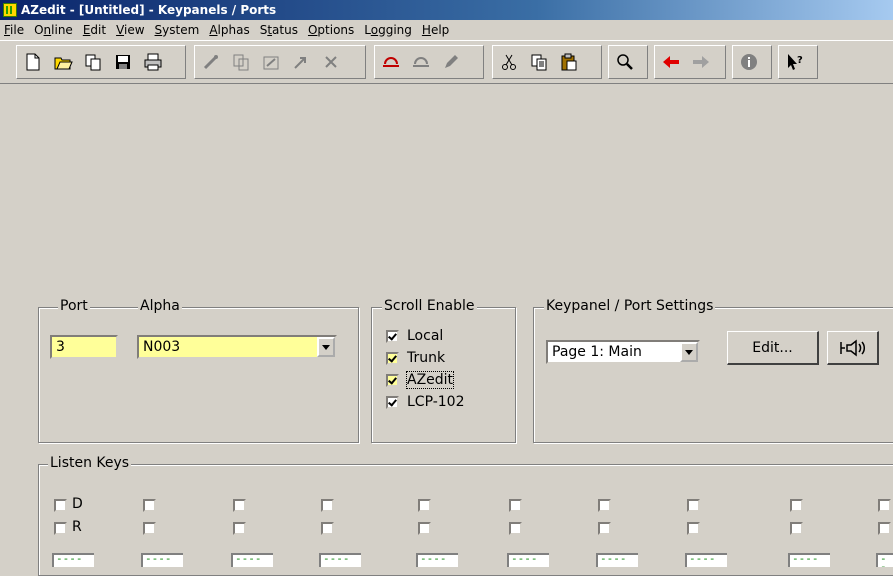 This screenshot has height=576, width=893. What do you see at coordinates (392, 336) in the screenshot?
I see `checkbox-local` at bounding box center [392, 336].